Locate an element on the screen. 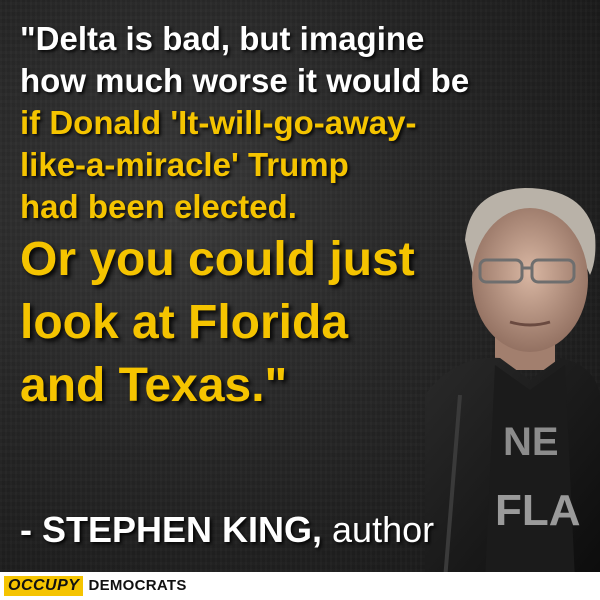 The height and width of the screenshot is (600, 600). emphasis-line-2: look at Florida is located at coordinates (184, 322).